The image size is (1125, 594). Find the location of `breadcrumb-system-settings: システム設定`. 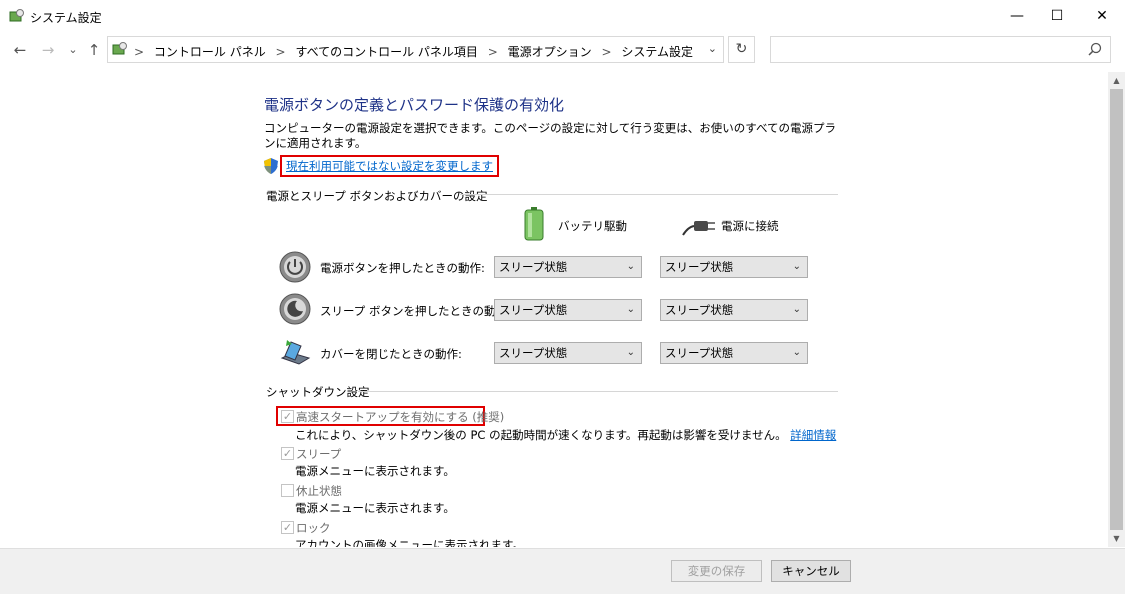

breadcrumb-system-settings: システム設定 is located at coordinates (657, 52).